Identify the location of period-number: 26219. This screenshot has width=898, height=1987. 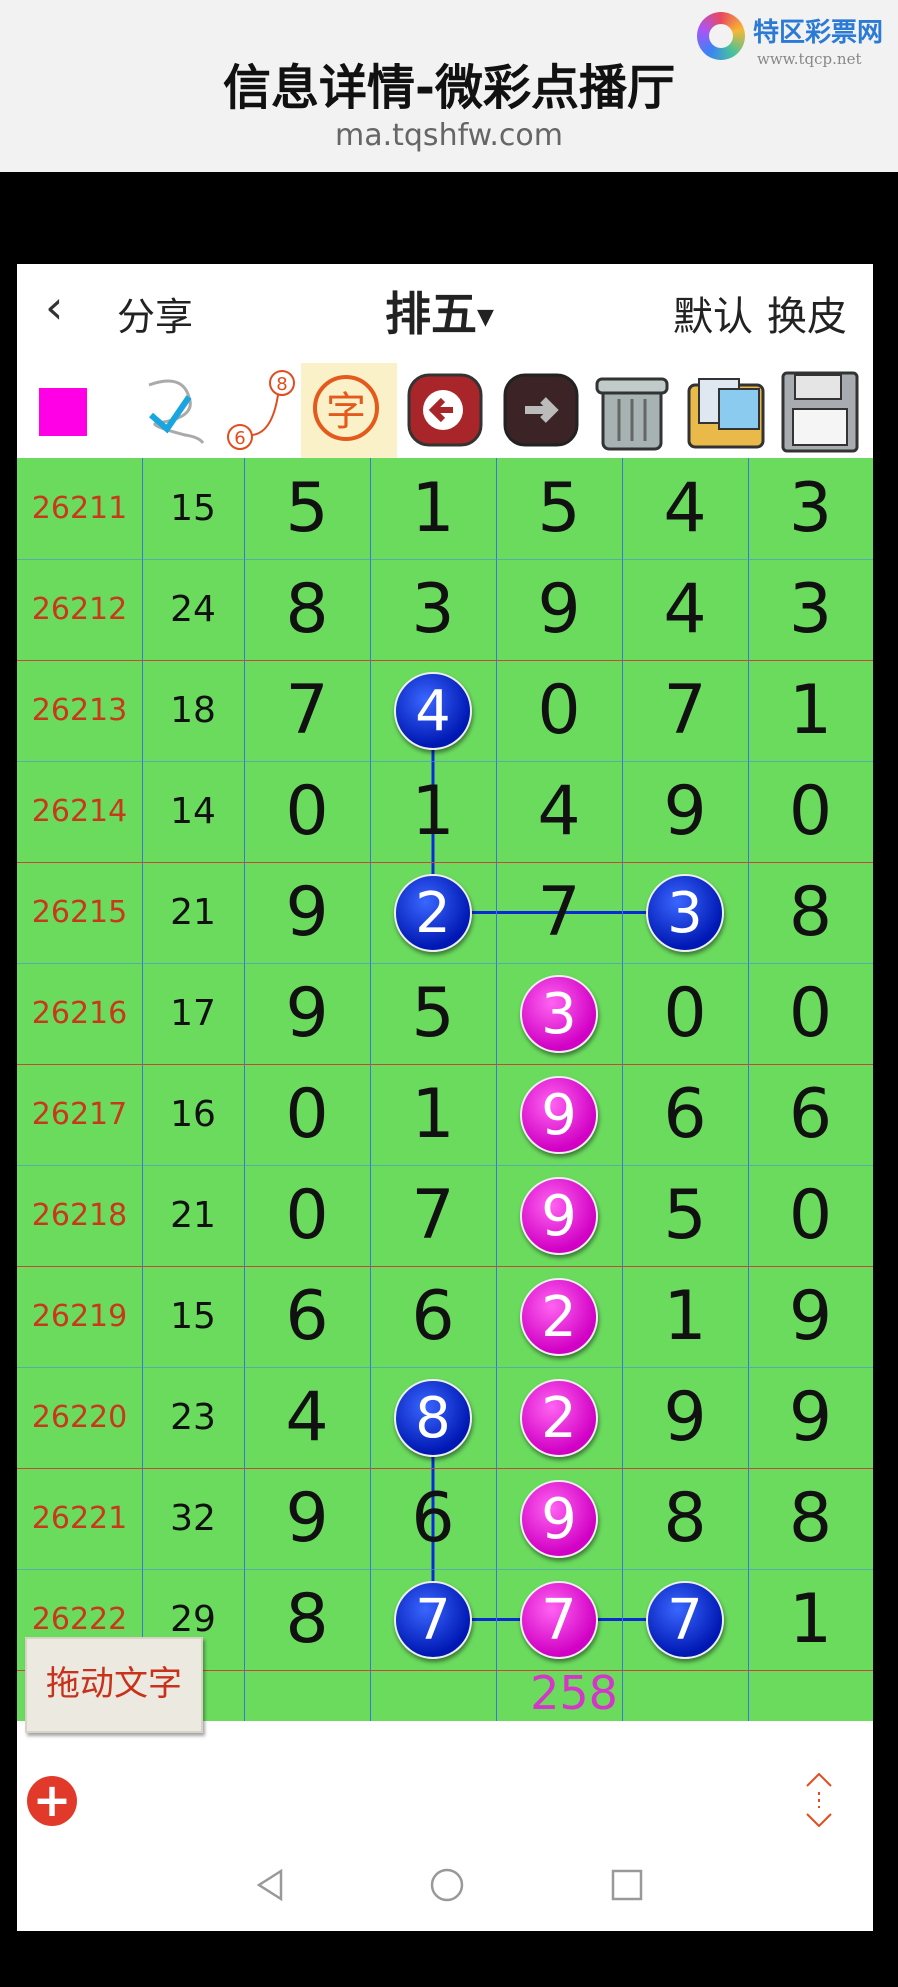
(79, 1316).